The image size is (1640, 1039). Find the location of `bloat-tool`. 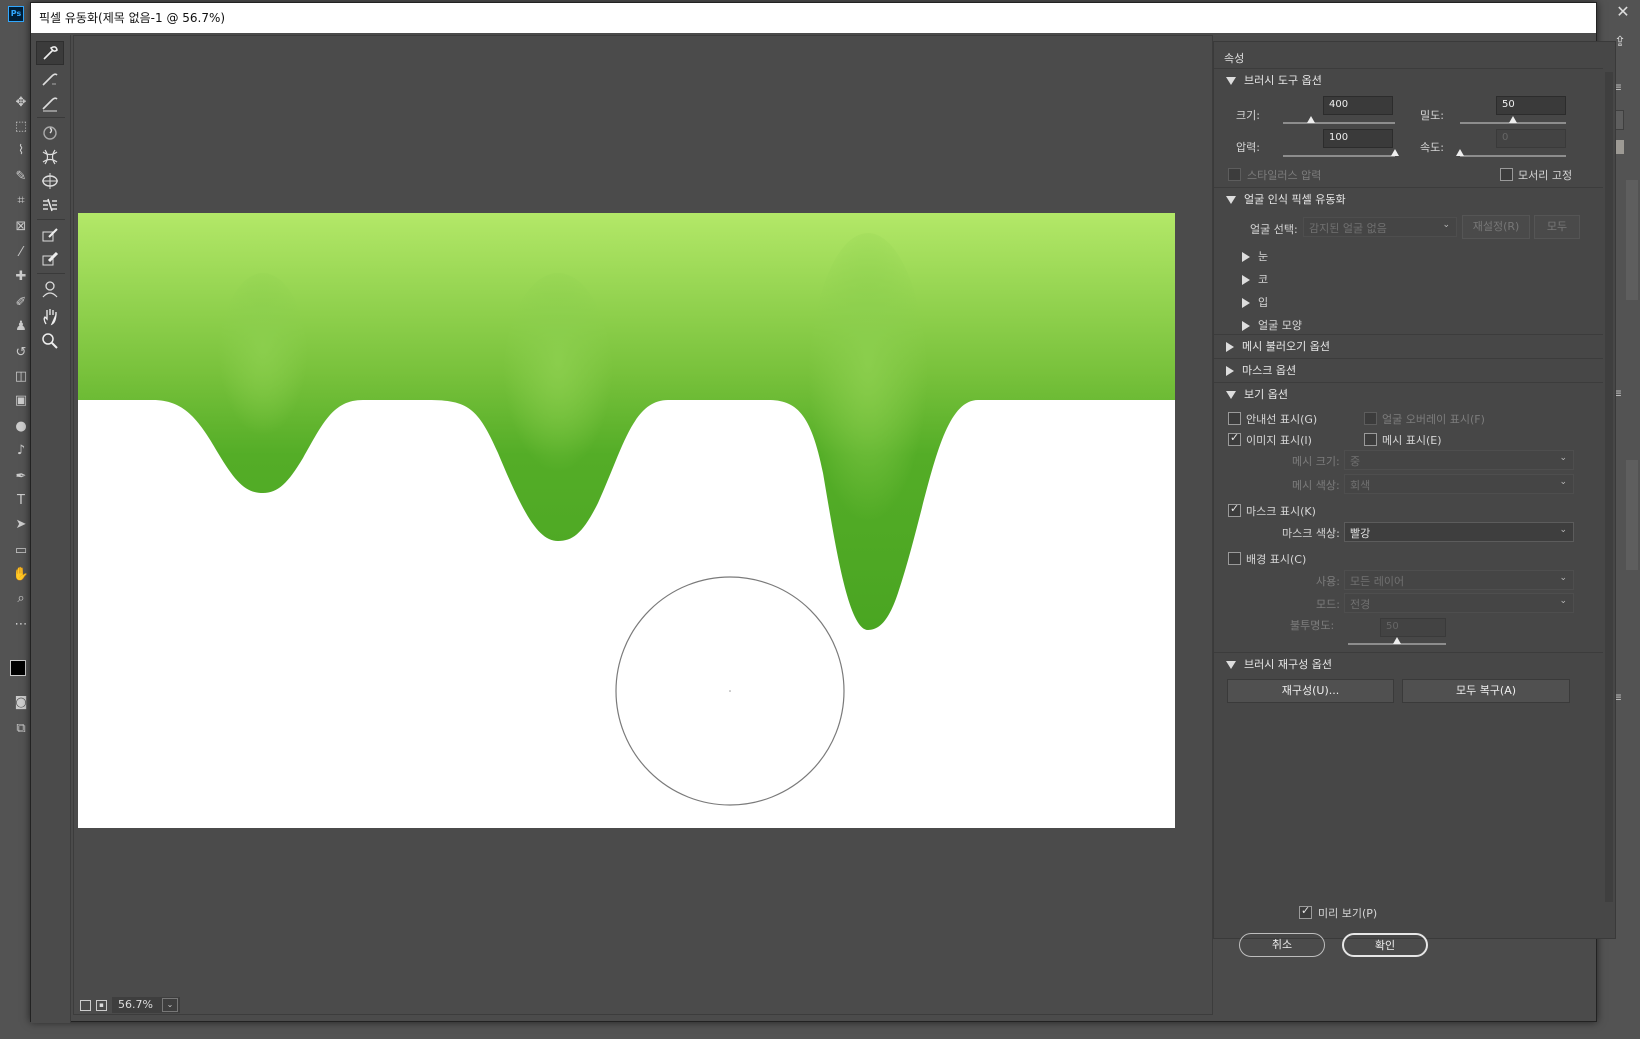

bloat-tool is located at coordinates (50, 181).